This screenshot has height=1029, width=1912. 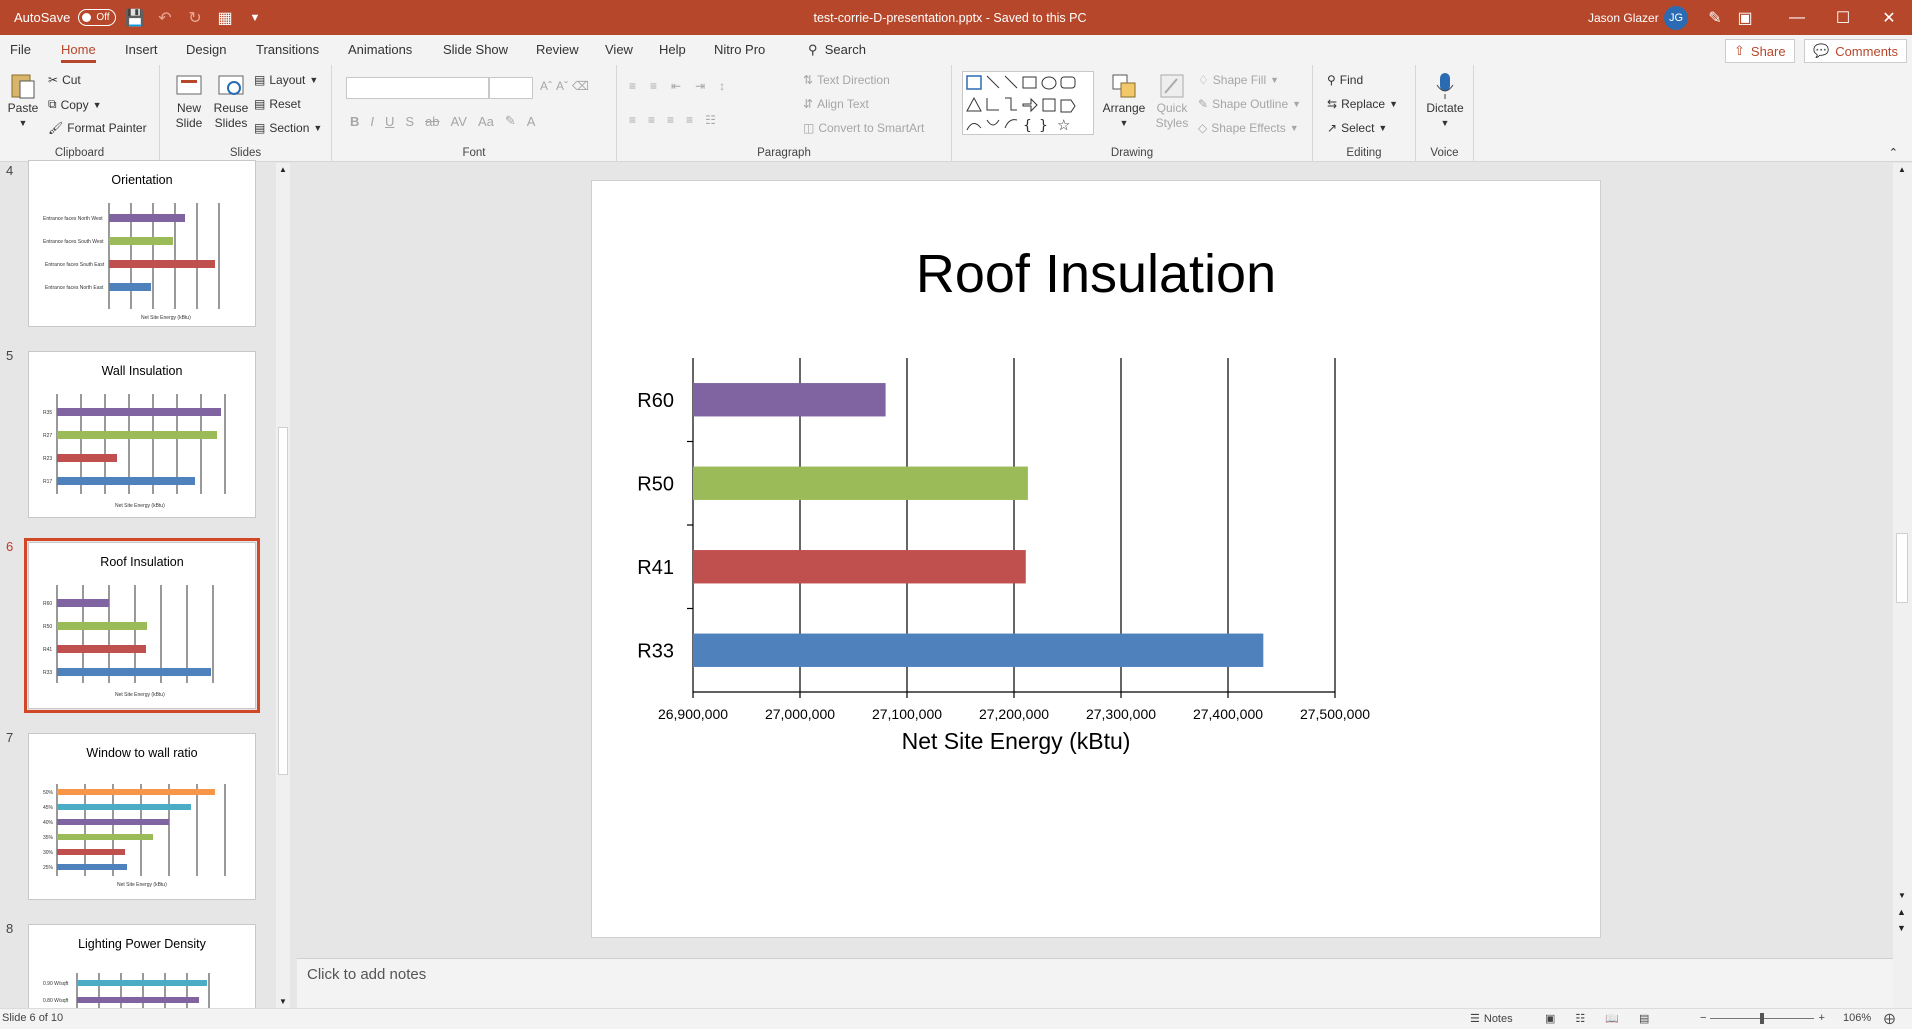 I want to click on format-painter-button: 🖌 Format Painter, so click(x=97, y=128).